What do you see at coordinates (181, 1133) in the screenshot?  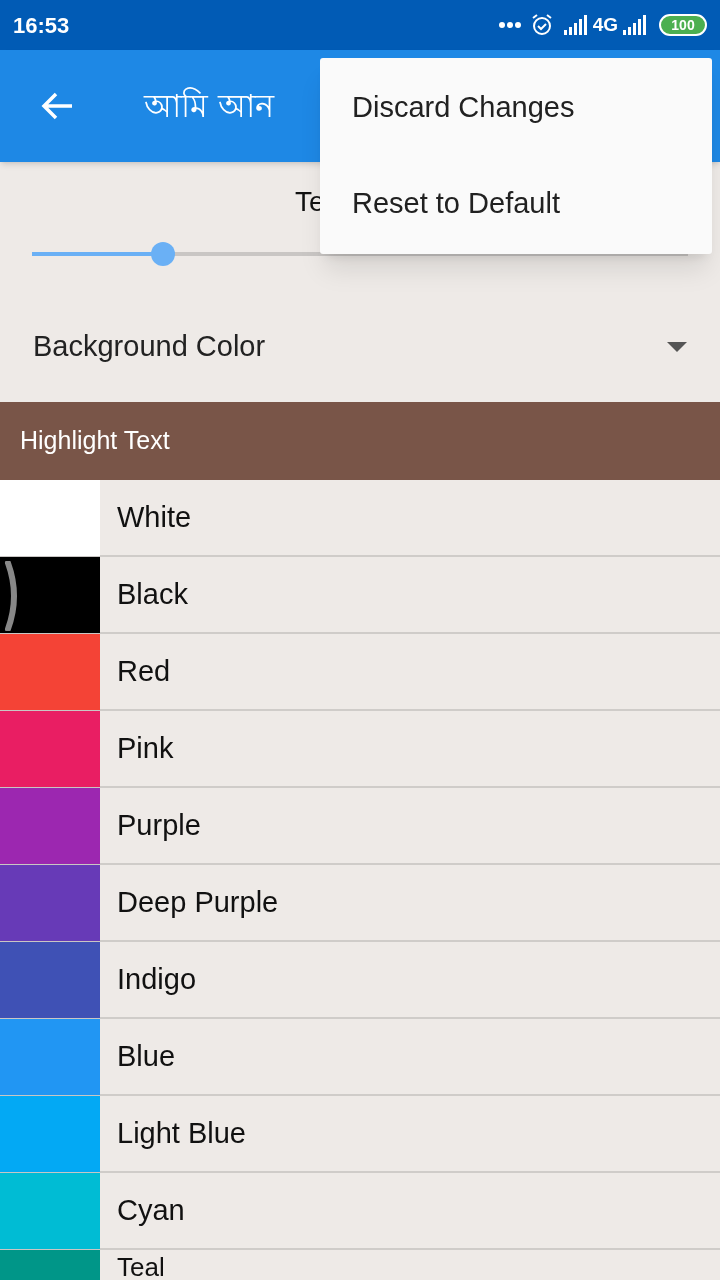 I see `color-name: Light Blue` at bounding box center [181, 1133].